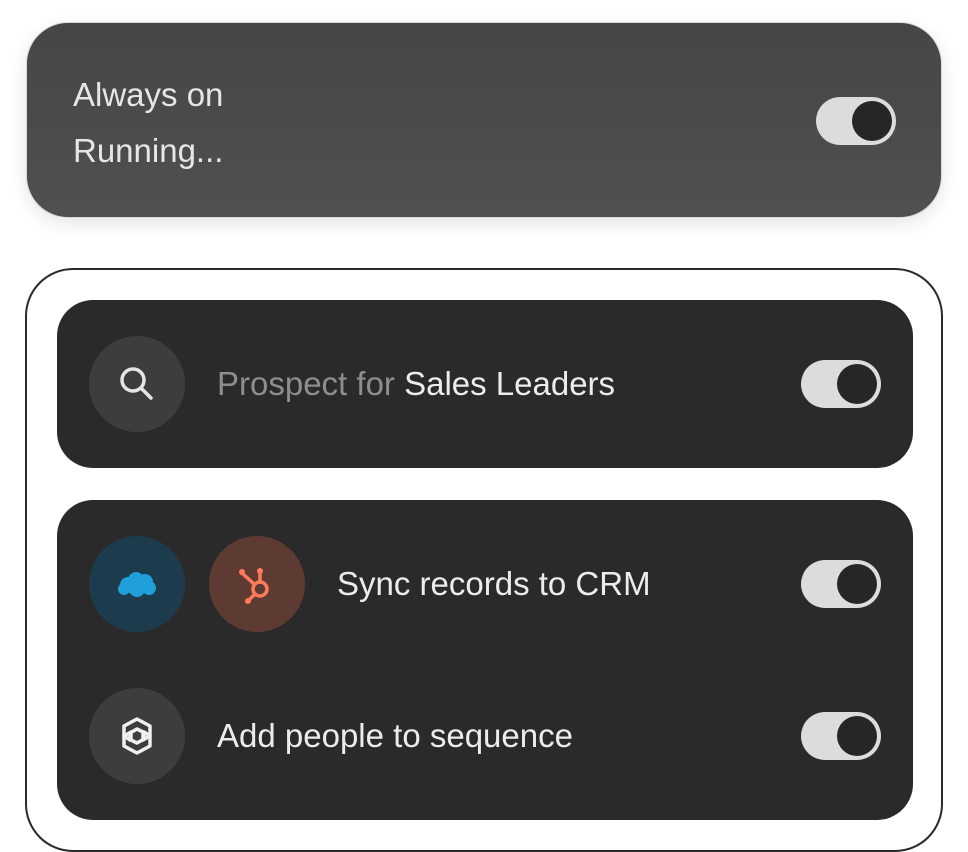 Image resolution: width=968 pixels, height=852 pixels. What do you see at coordinates (148, 94) in the screenshot?
I see `status-title: Always on` at bounding box center [148, 94].